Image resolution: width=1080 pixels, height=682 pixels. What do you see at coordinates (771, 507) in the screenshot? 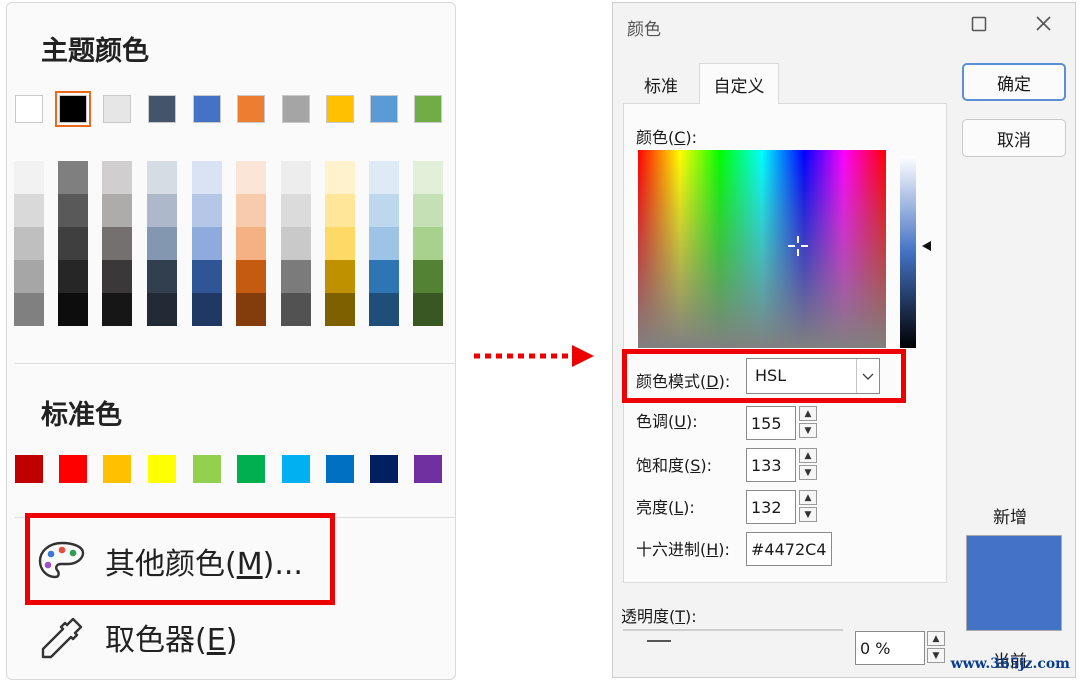
I see `luminance-input: 132` at bounding box center [771, 507].